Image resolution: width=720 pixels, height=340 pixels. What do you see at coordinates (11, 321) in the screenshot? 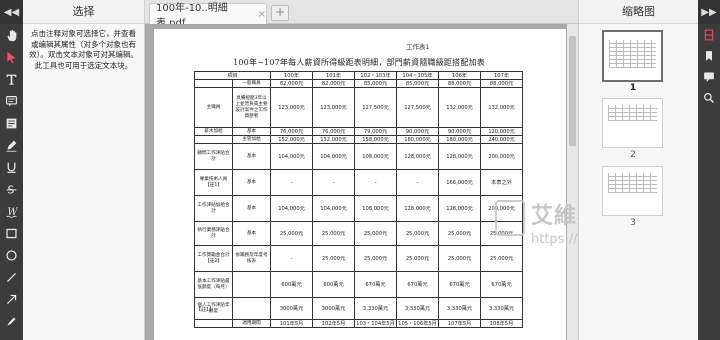
I see `brush-tool-icon` at bounding box center [11, 321].